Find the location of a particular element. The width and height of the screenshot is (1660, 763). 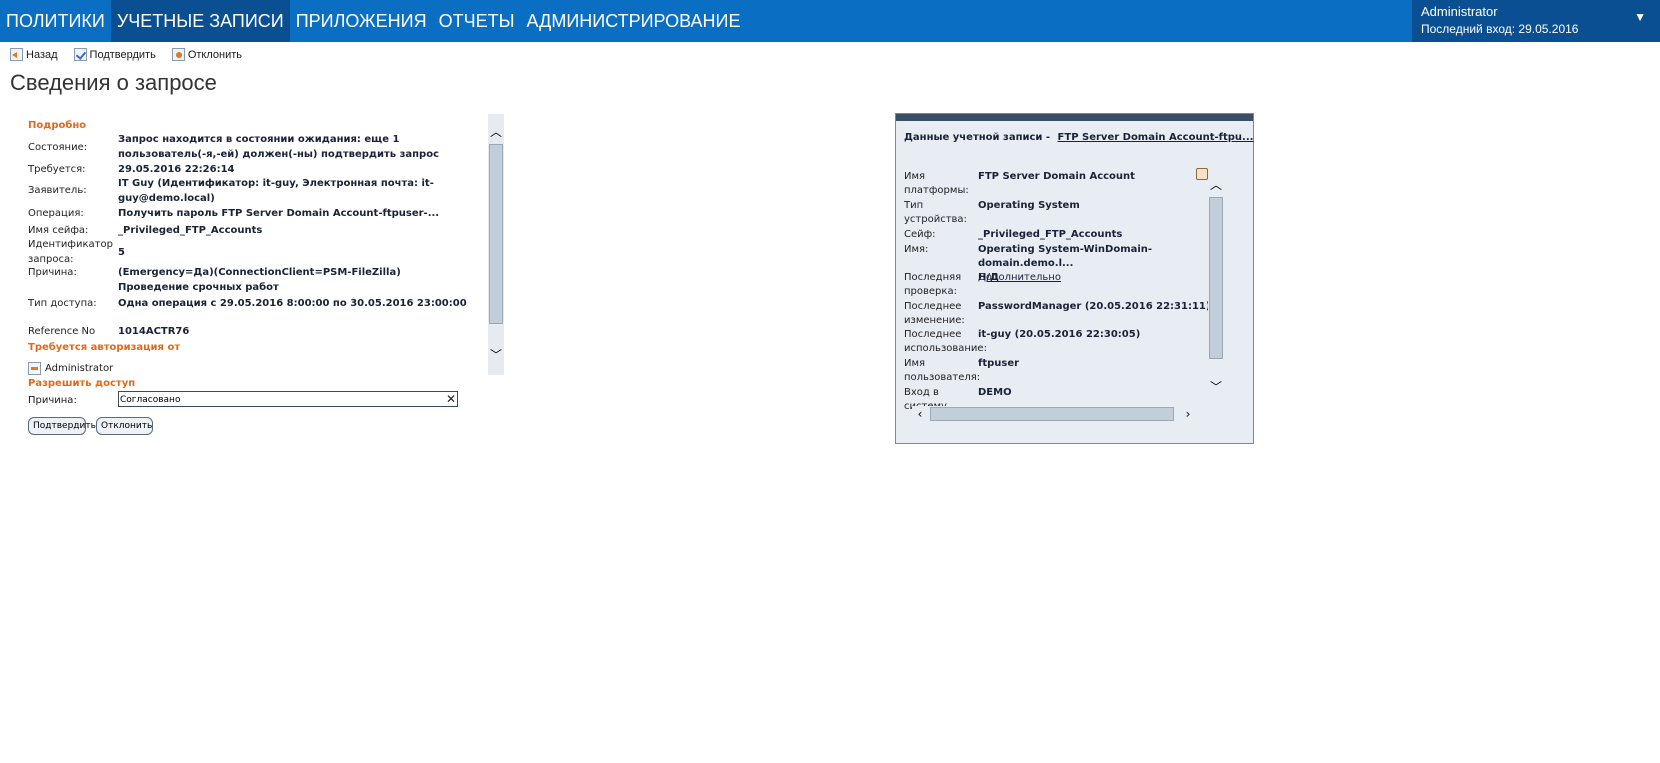

detail-label: Тип доступа: is located at coordinates (62, 303).